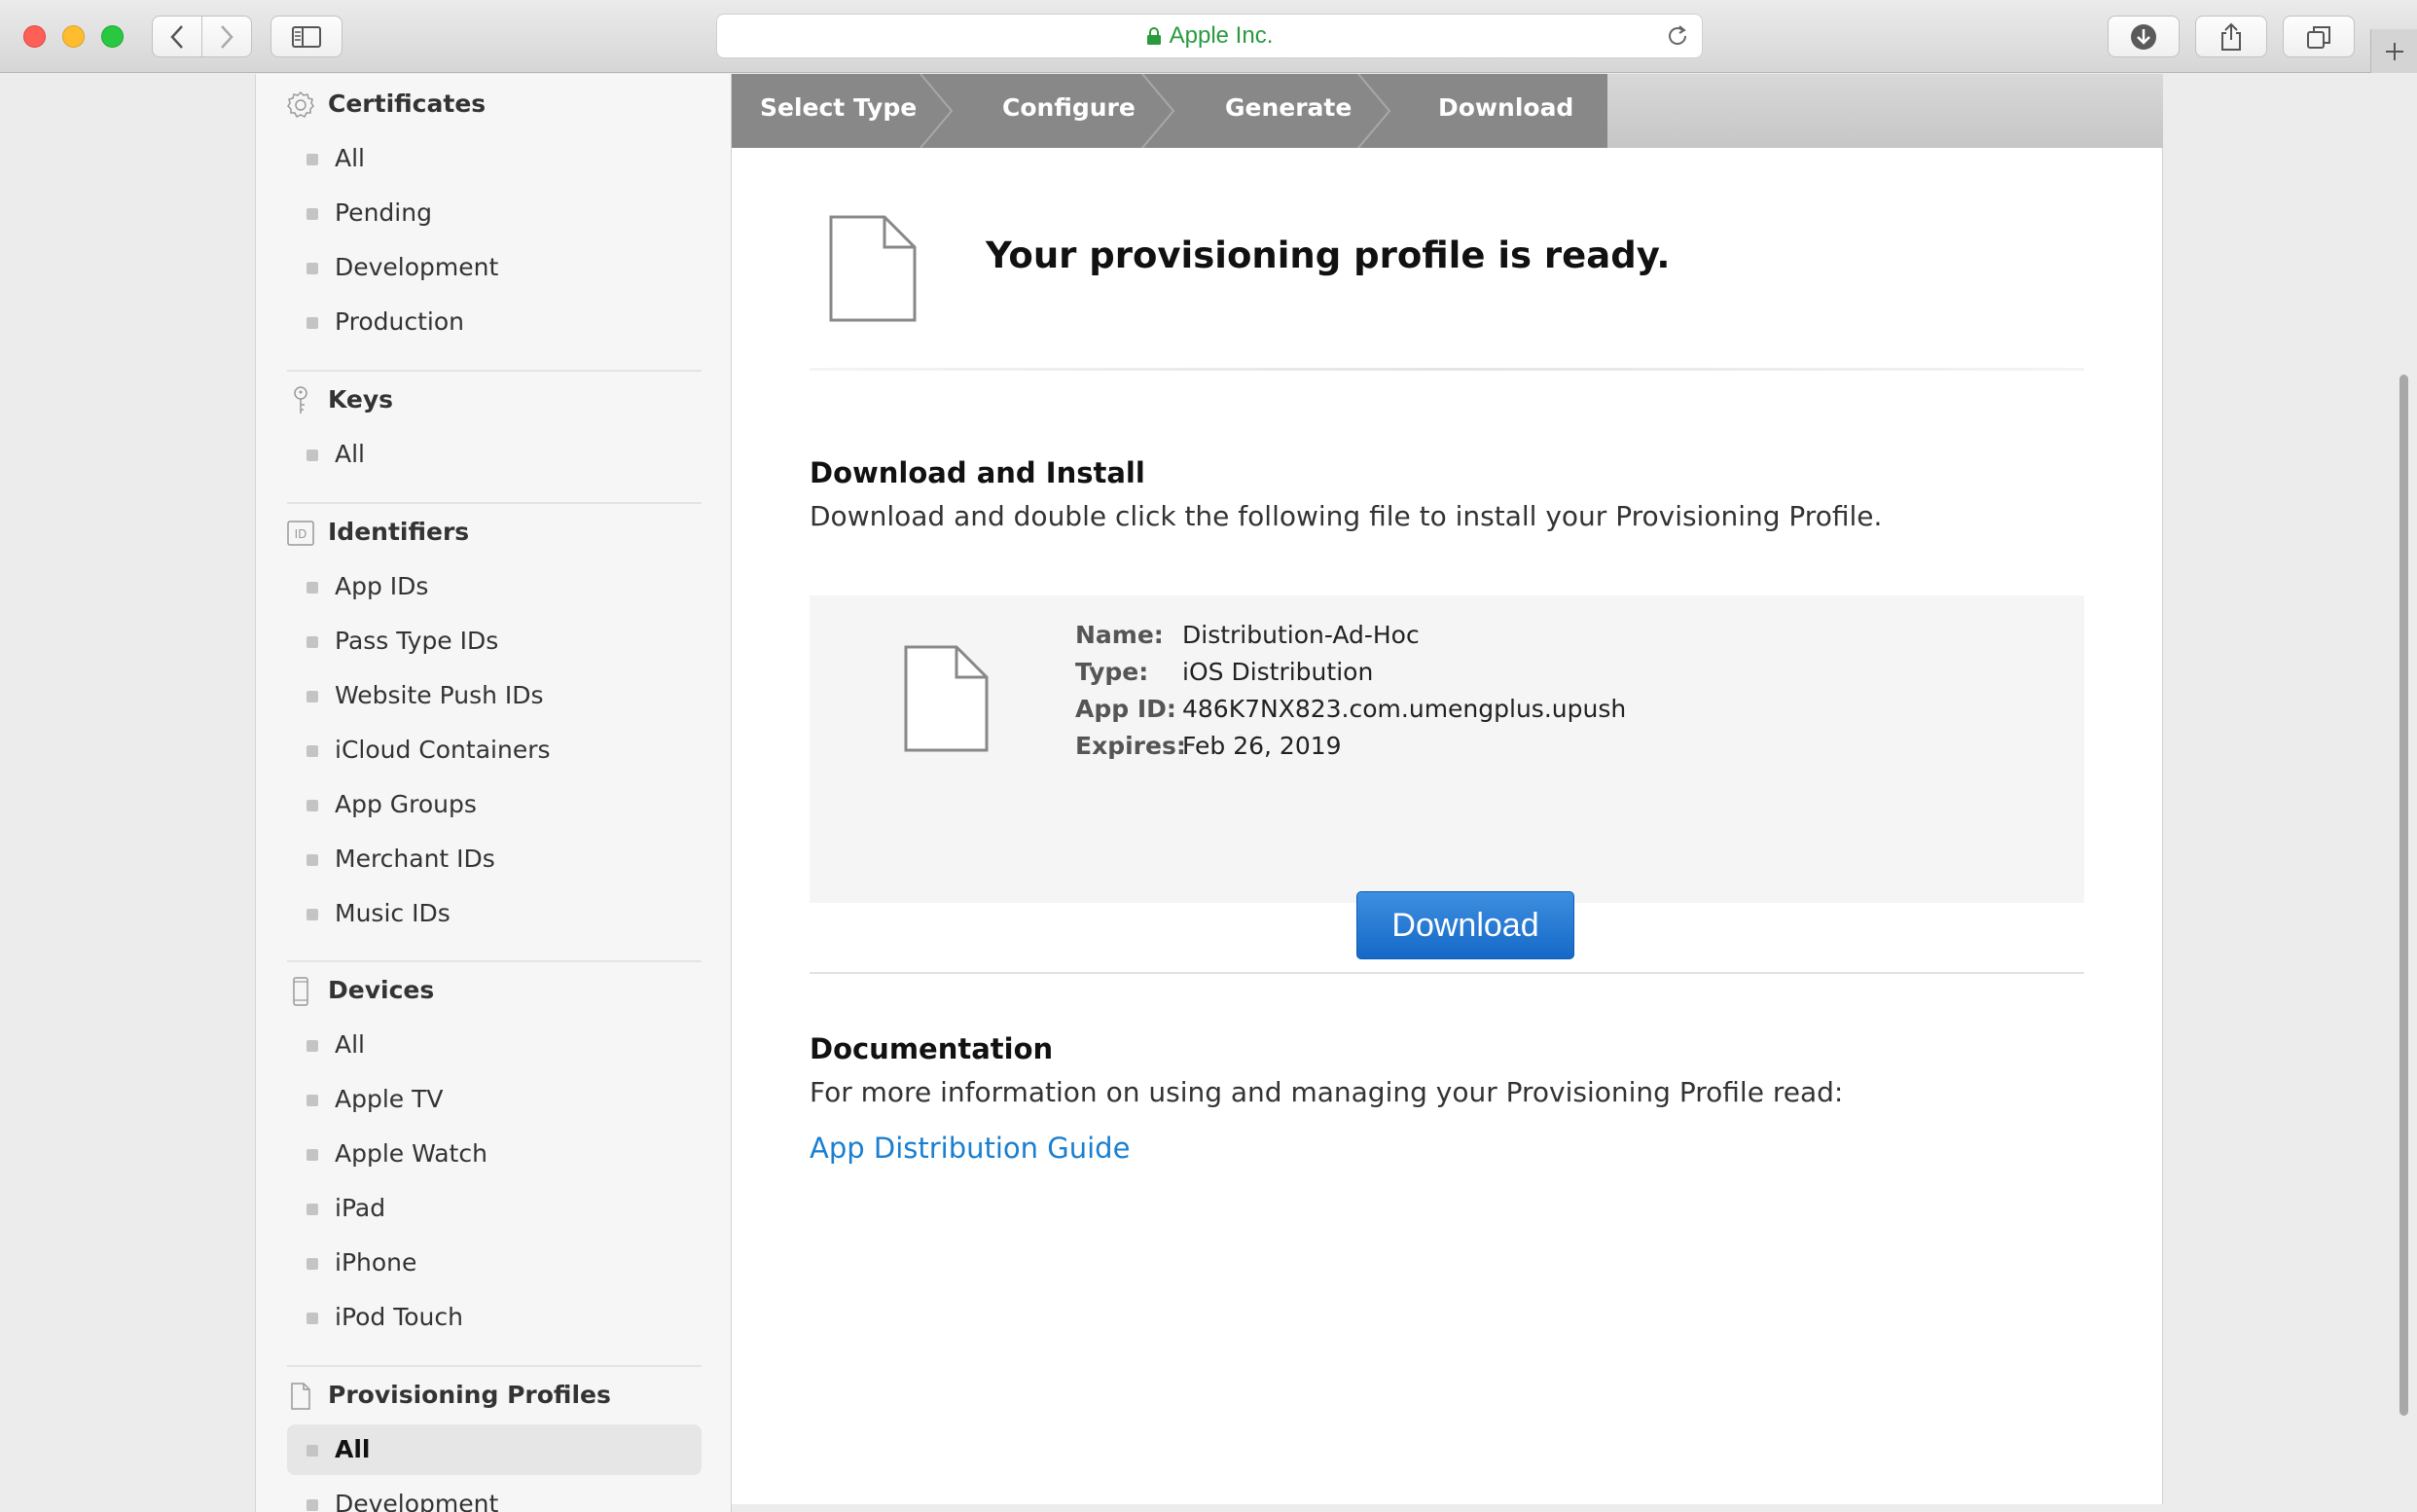 This screenshot has height=1512, width=2417. What do you see at coordinates (360, 1208) in the screenshot?
I see `sidebar-item-label: iPad` at bounding box center [360, 1208].